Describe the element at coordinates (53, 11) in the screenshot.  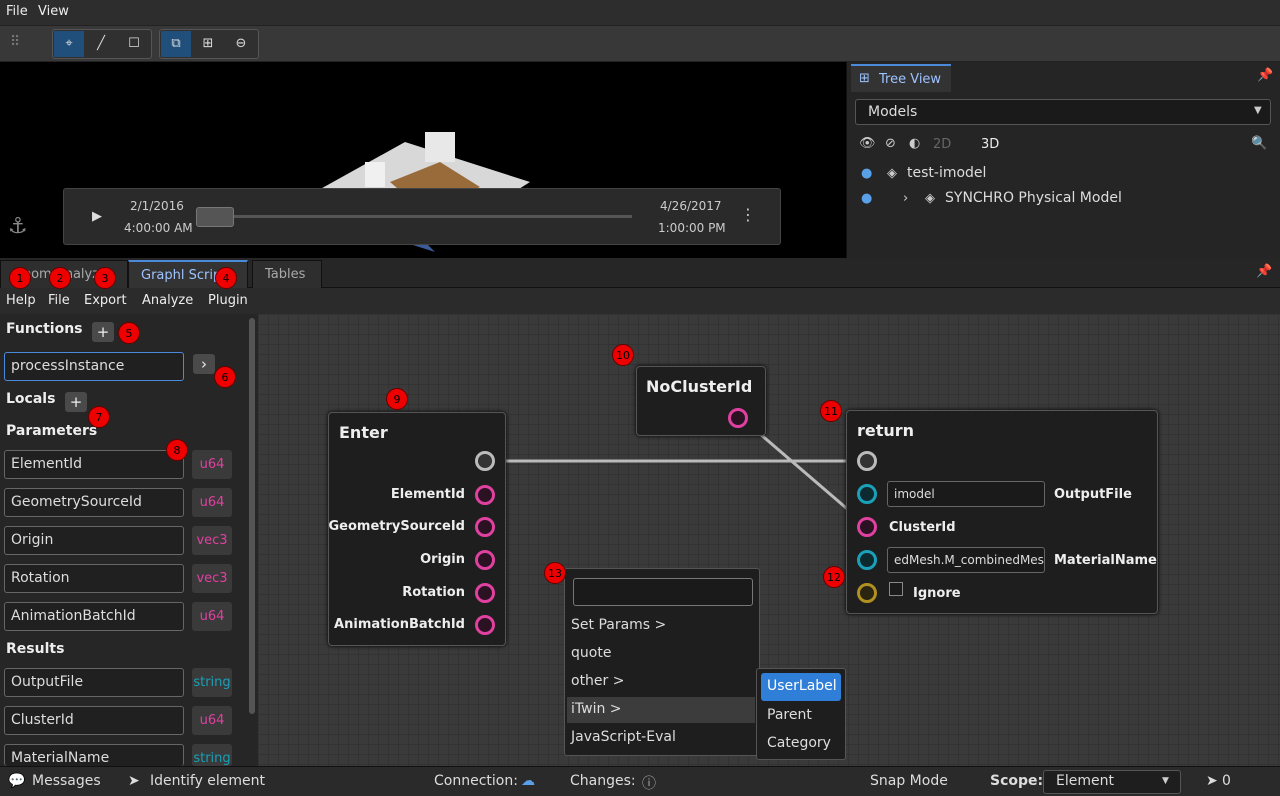
I see `menu-view: View` at that location.